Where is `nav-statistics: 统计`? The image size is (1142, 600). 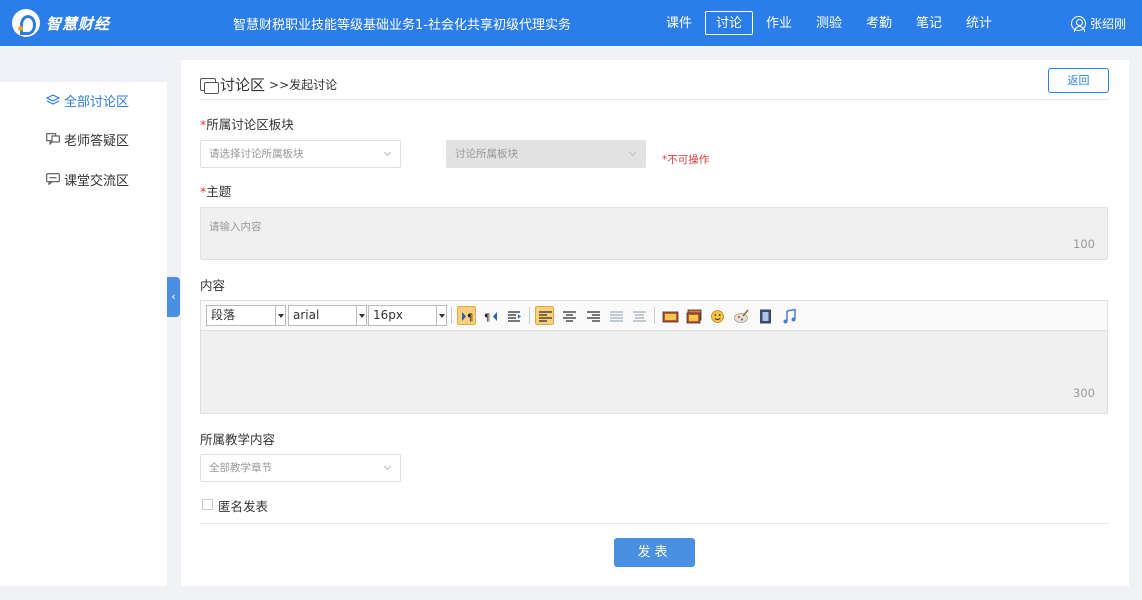
nav-statistics: 统计 is located at coordinates (979, 23).